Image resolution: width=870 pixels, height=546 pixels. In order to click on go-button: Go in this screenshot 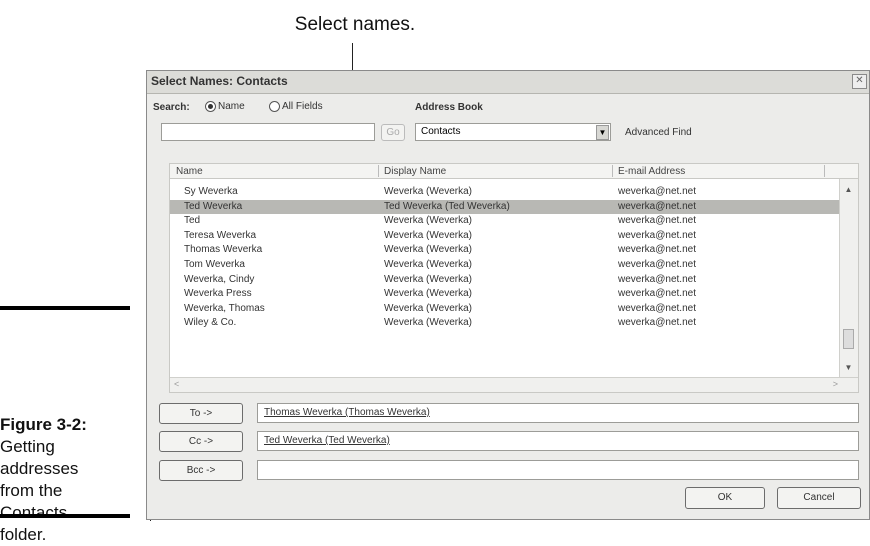, I will do `click(393, 132)`.